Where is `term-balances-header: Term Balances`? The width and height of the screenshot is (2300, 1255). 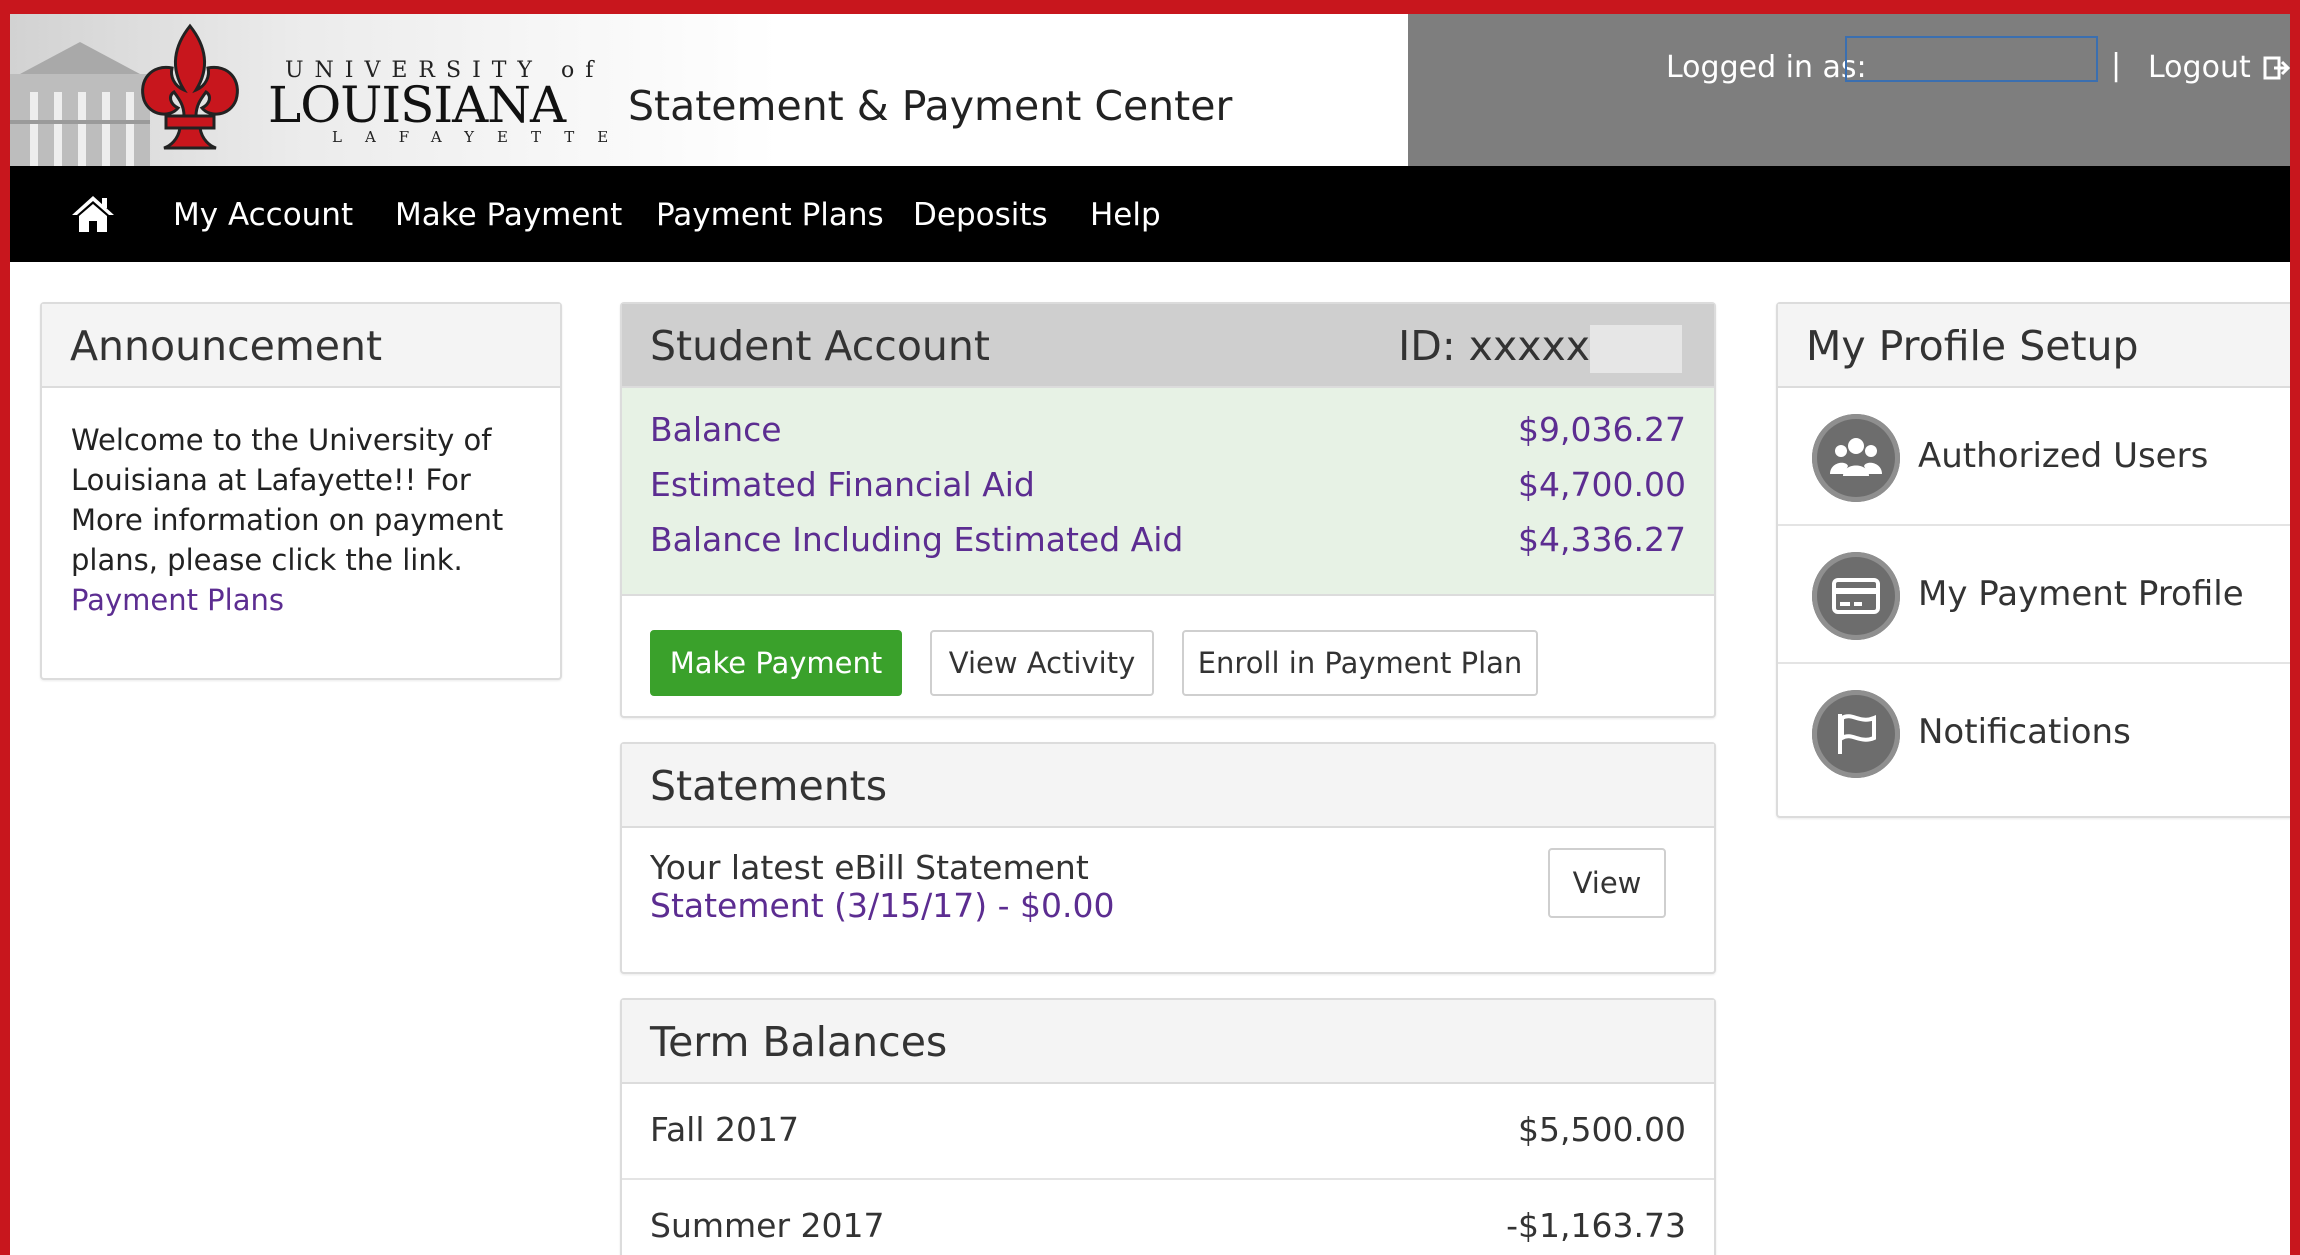
term-balances-header: Term Balances is located at coordinates (1168, 1042).